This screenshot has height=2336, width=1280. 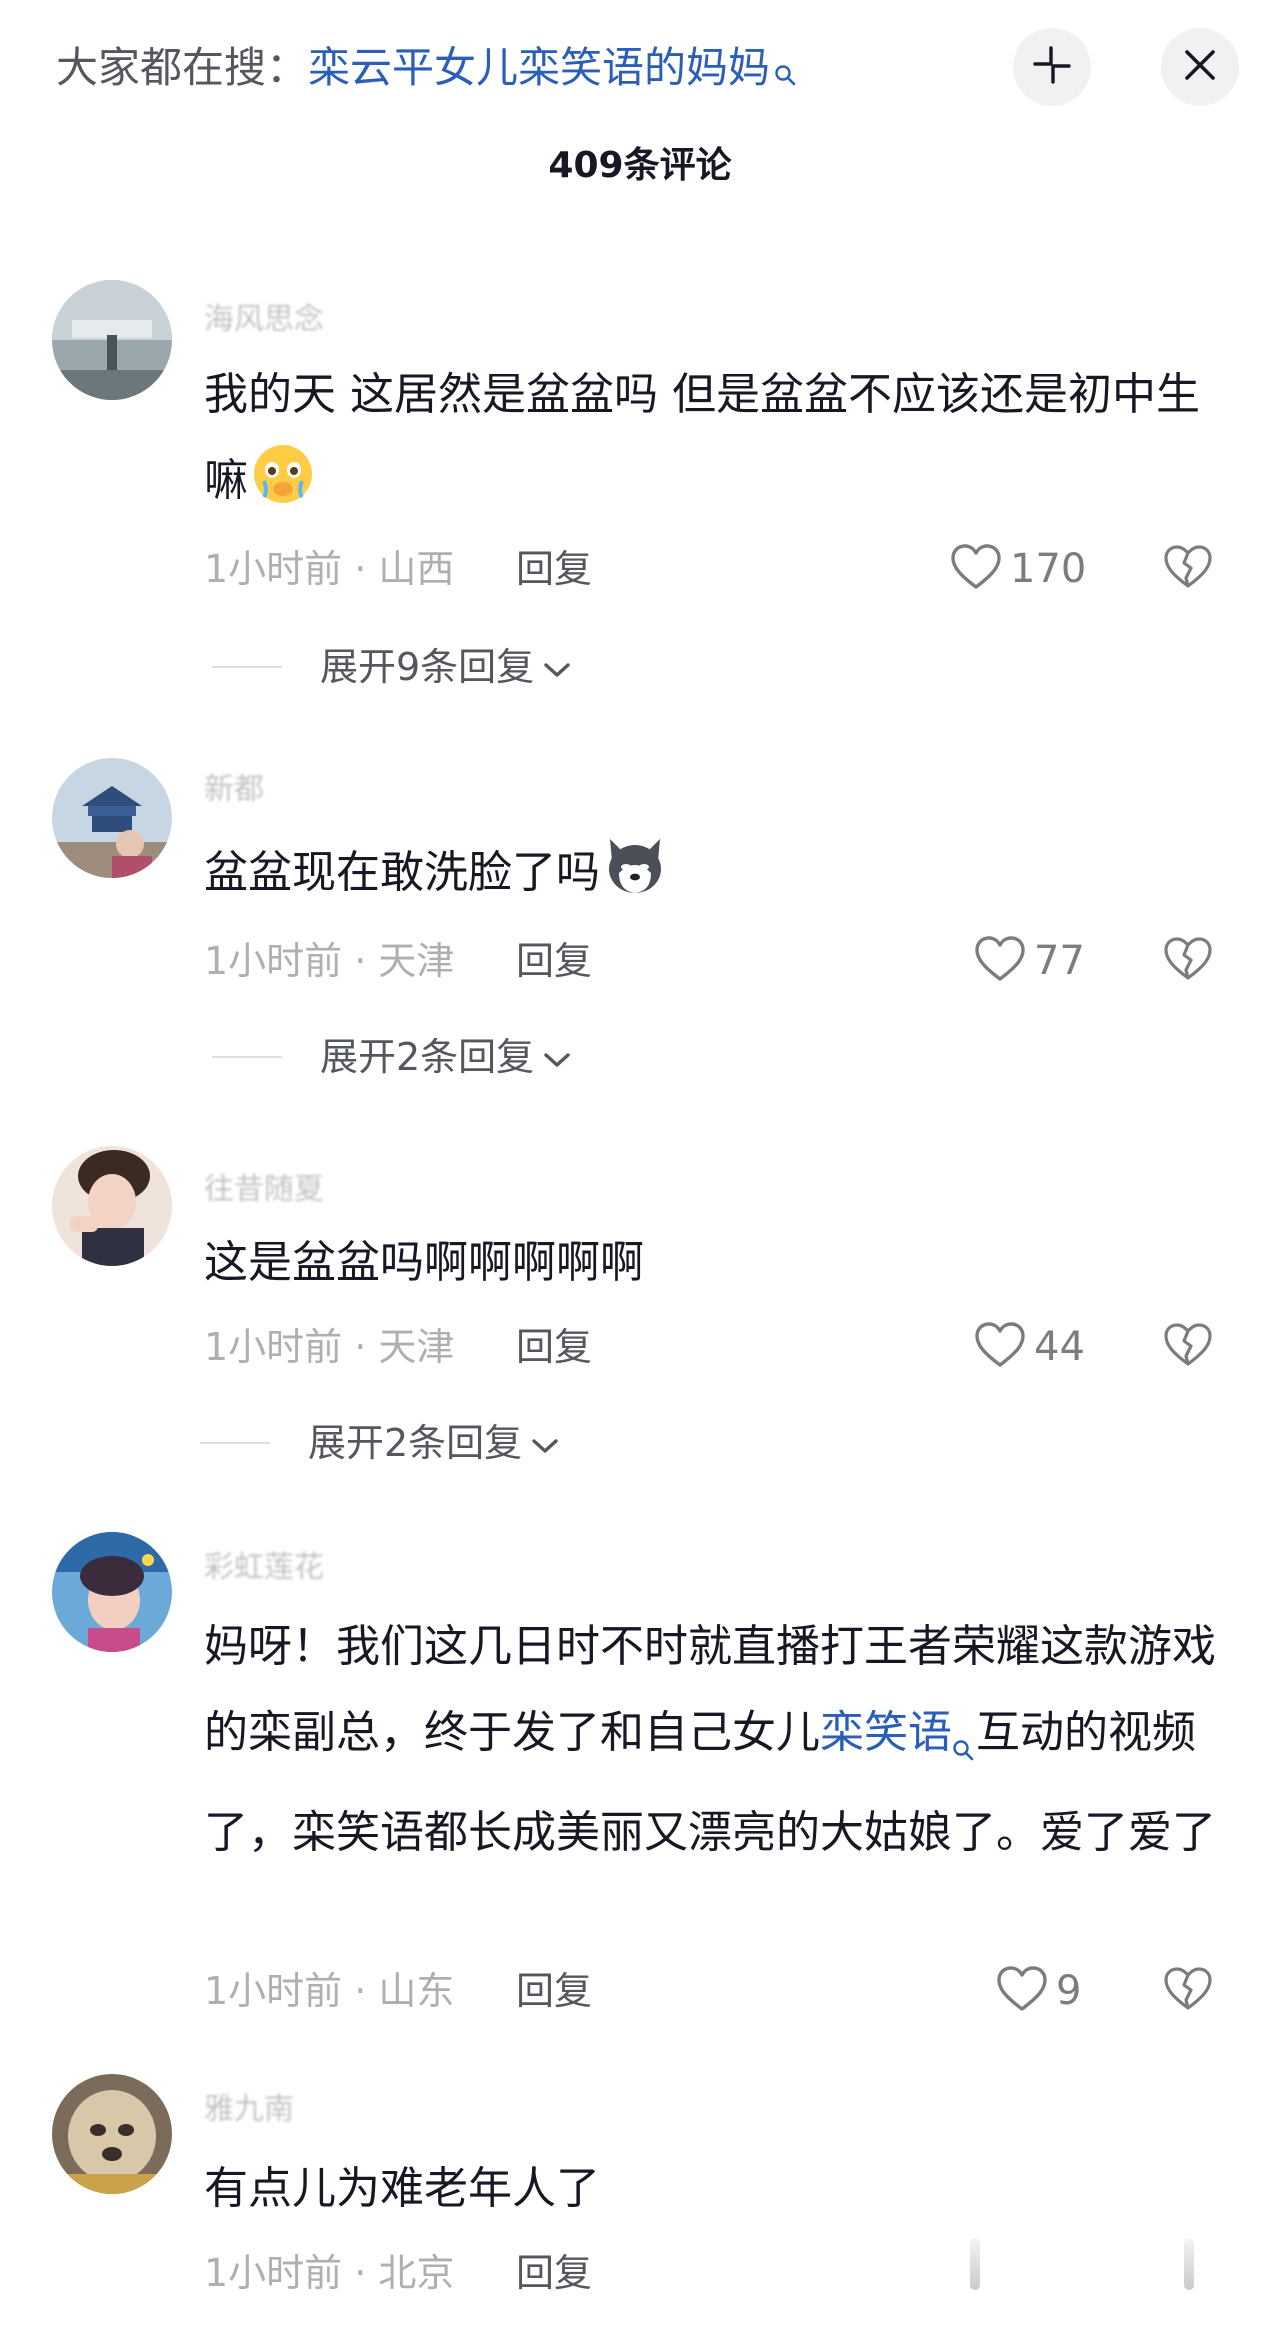 I want to click on username: 彩虹莲花, so click(x=264, y=1568).